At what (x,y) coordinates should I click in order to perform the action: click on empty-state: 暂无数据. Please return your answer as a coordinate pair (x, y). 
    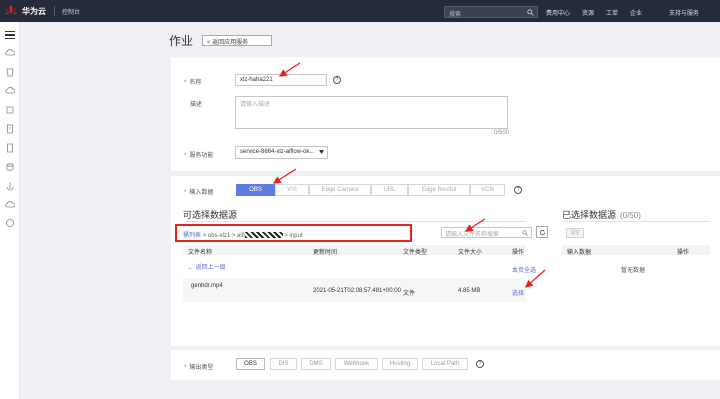
    Looking at the image, I should click on (633, 271).